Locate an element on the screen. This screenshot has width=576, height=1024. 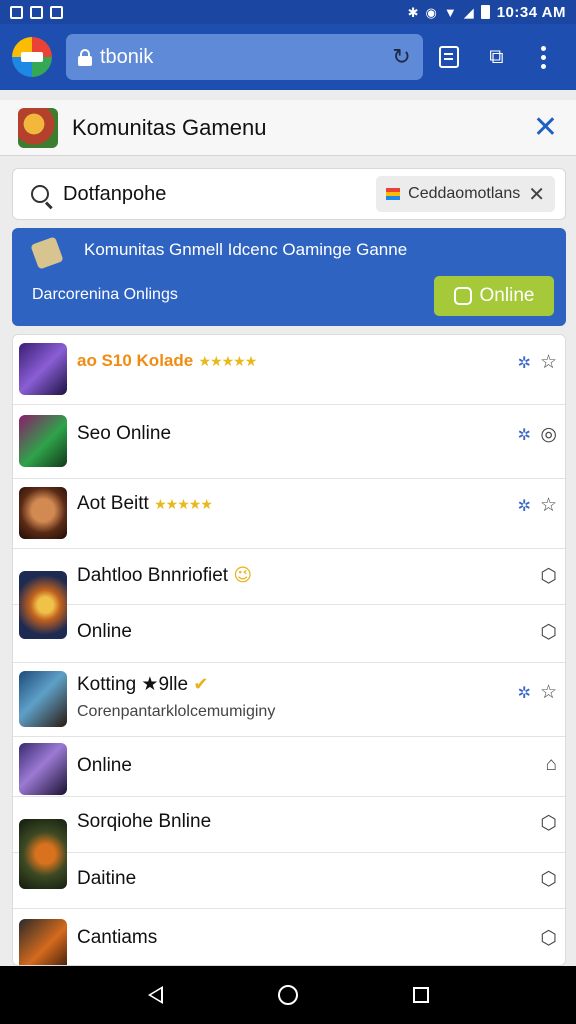
status-bar: ✱ ◉ ▼ ◢ 10:34 AM is located at coordinates (288, 12).